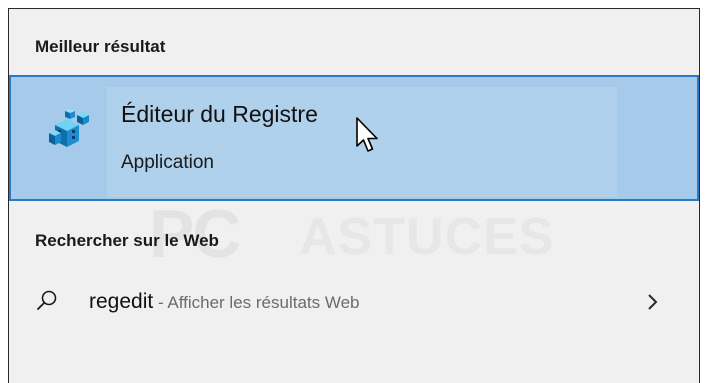 This screenshot has width=709, height=383. What do you see at coordinates (167, 162) in the screenshot?
I see `app-type-label: Application` at bounding box center [167, 162].